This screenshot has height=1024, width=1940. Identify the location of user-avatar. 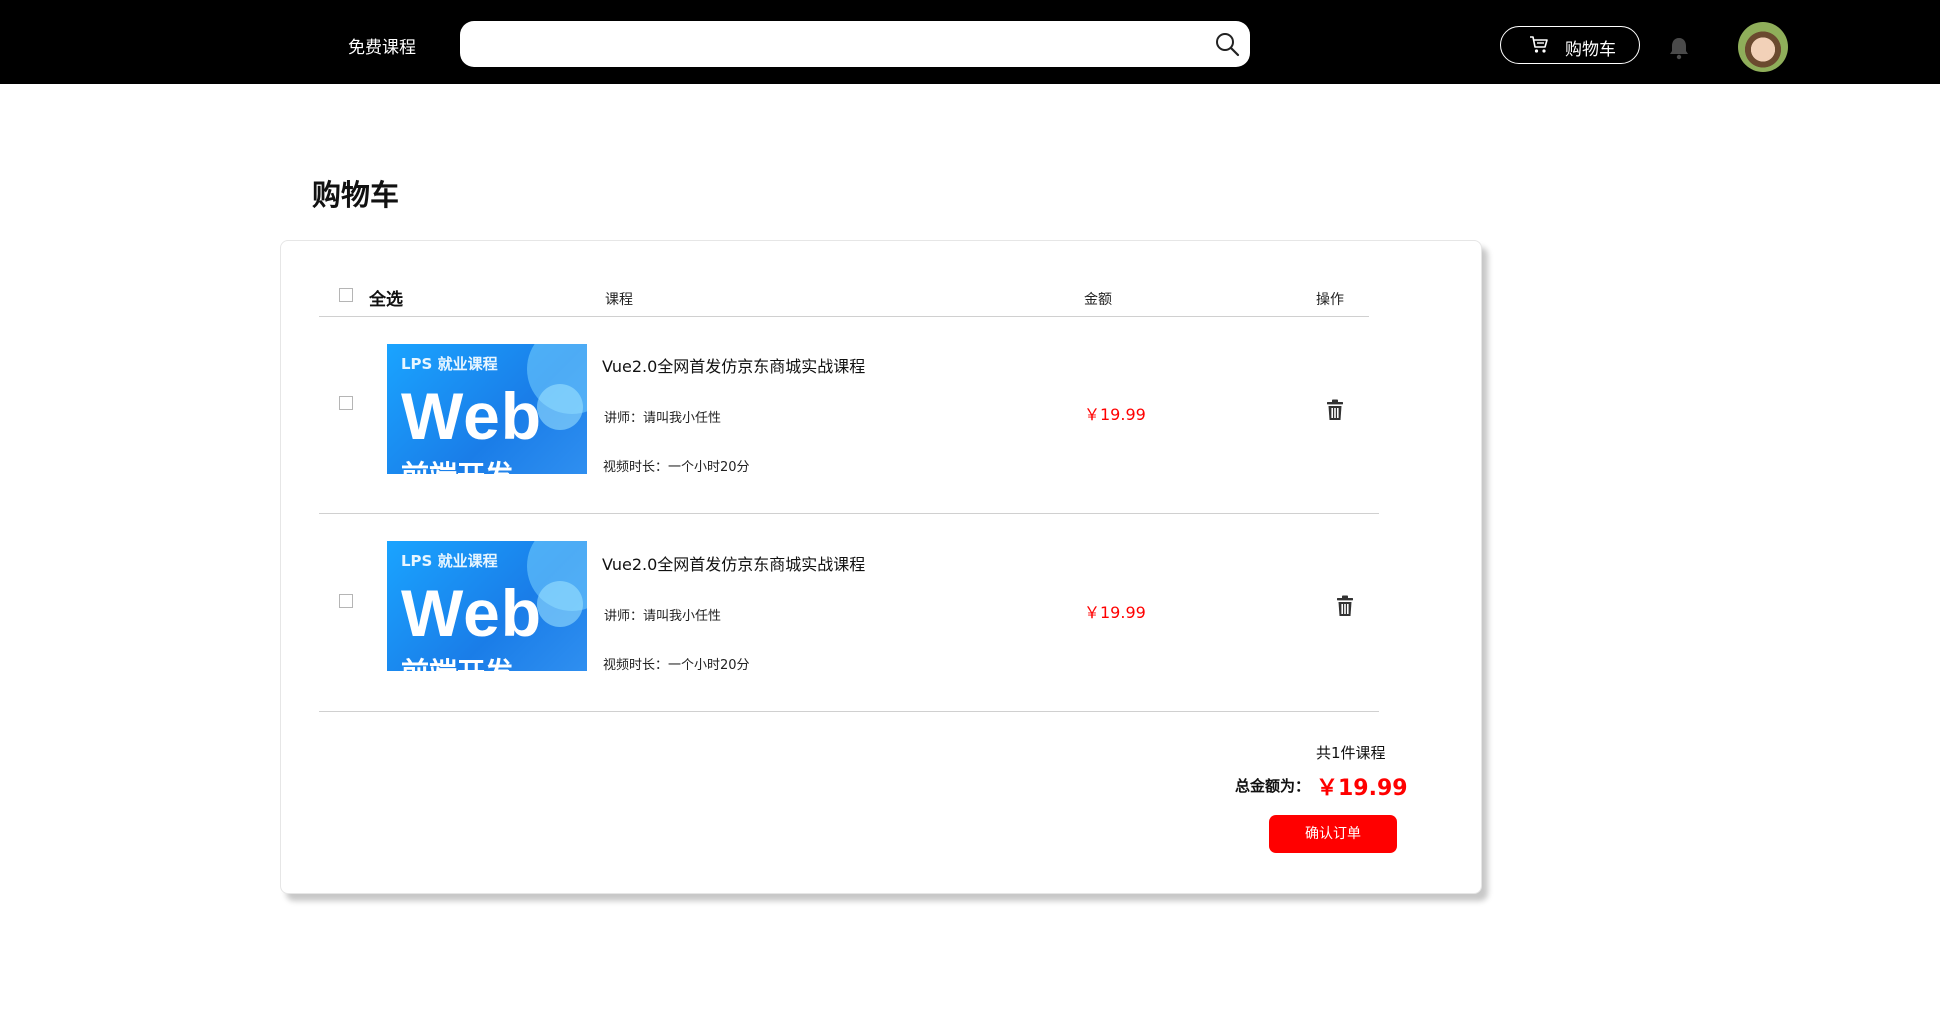
(1763, 47).